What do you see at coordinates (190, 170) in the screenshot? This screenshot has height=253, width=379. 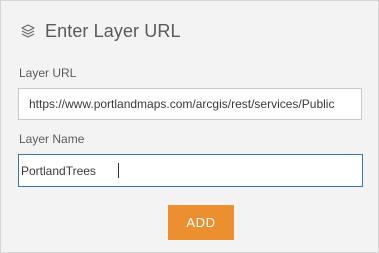 I see `layer-name-input` at bounding box center [190, 170].